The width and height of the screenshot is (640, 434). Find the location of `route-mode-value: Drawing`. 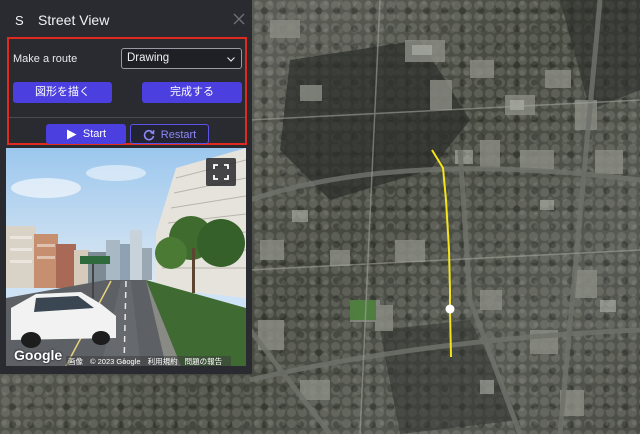

route-mode-value: Drawing is located at coordinates (148, 58).